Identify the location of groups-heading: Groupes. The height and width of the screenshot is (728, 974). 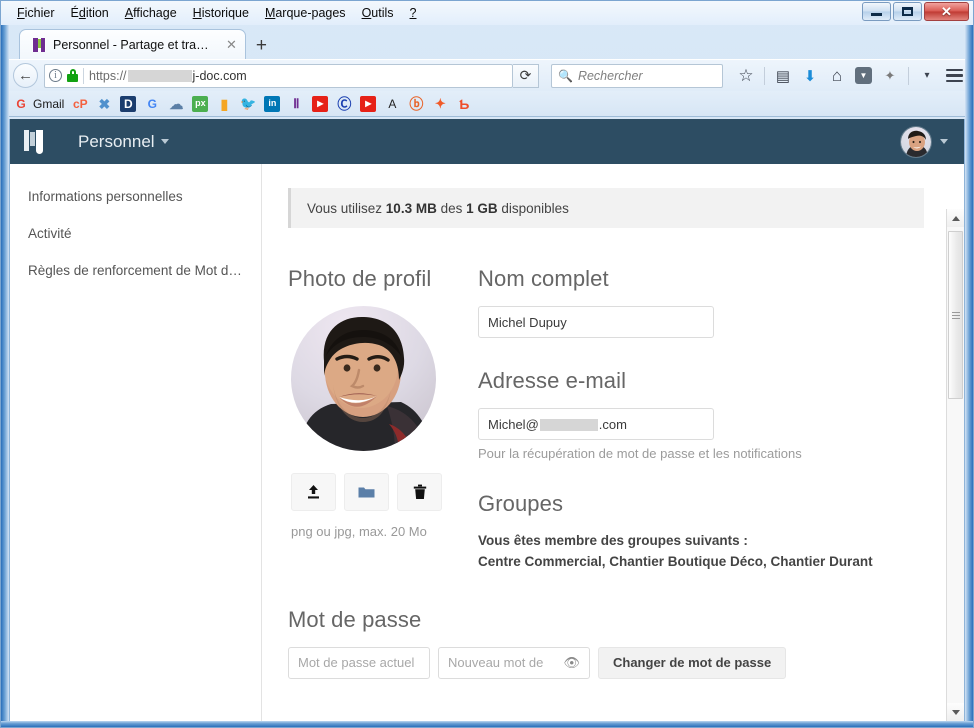
(521, 503).